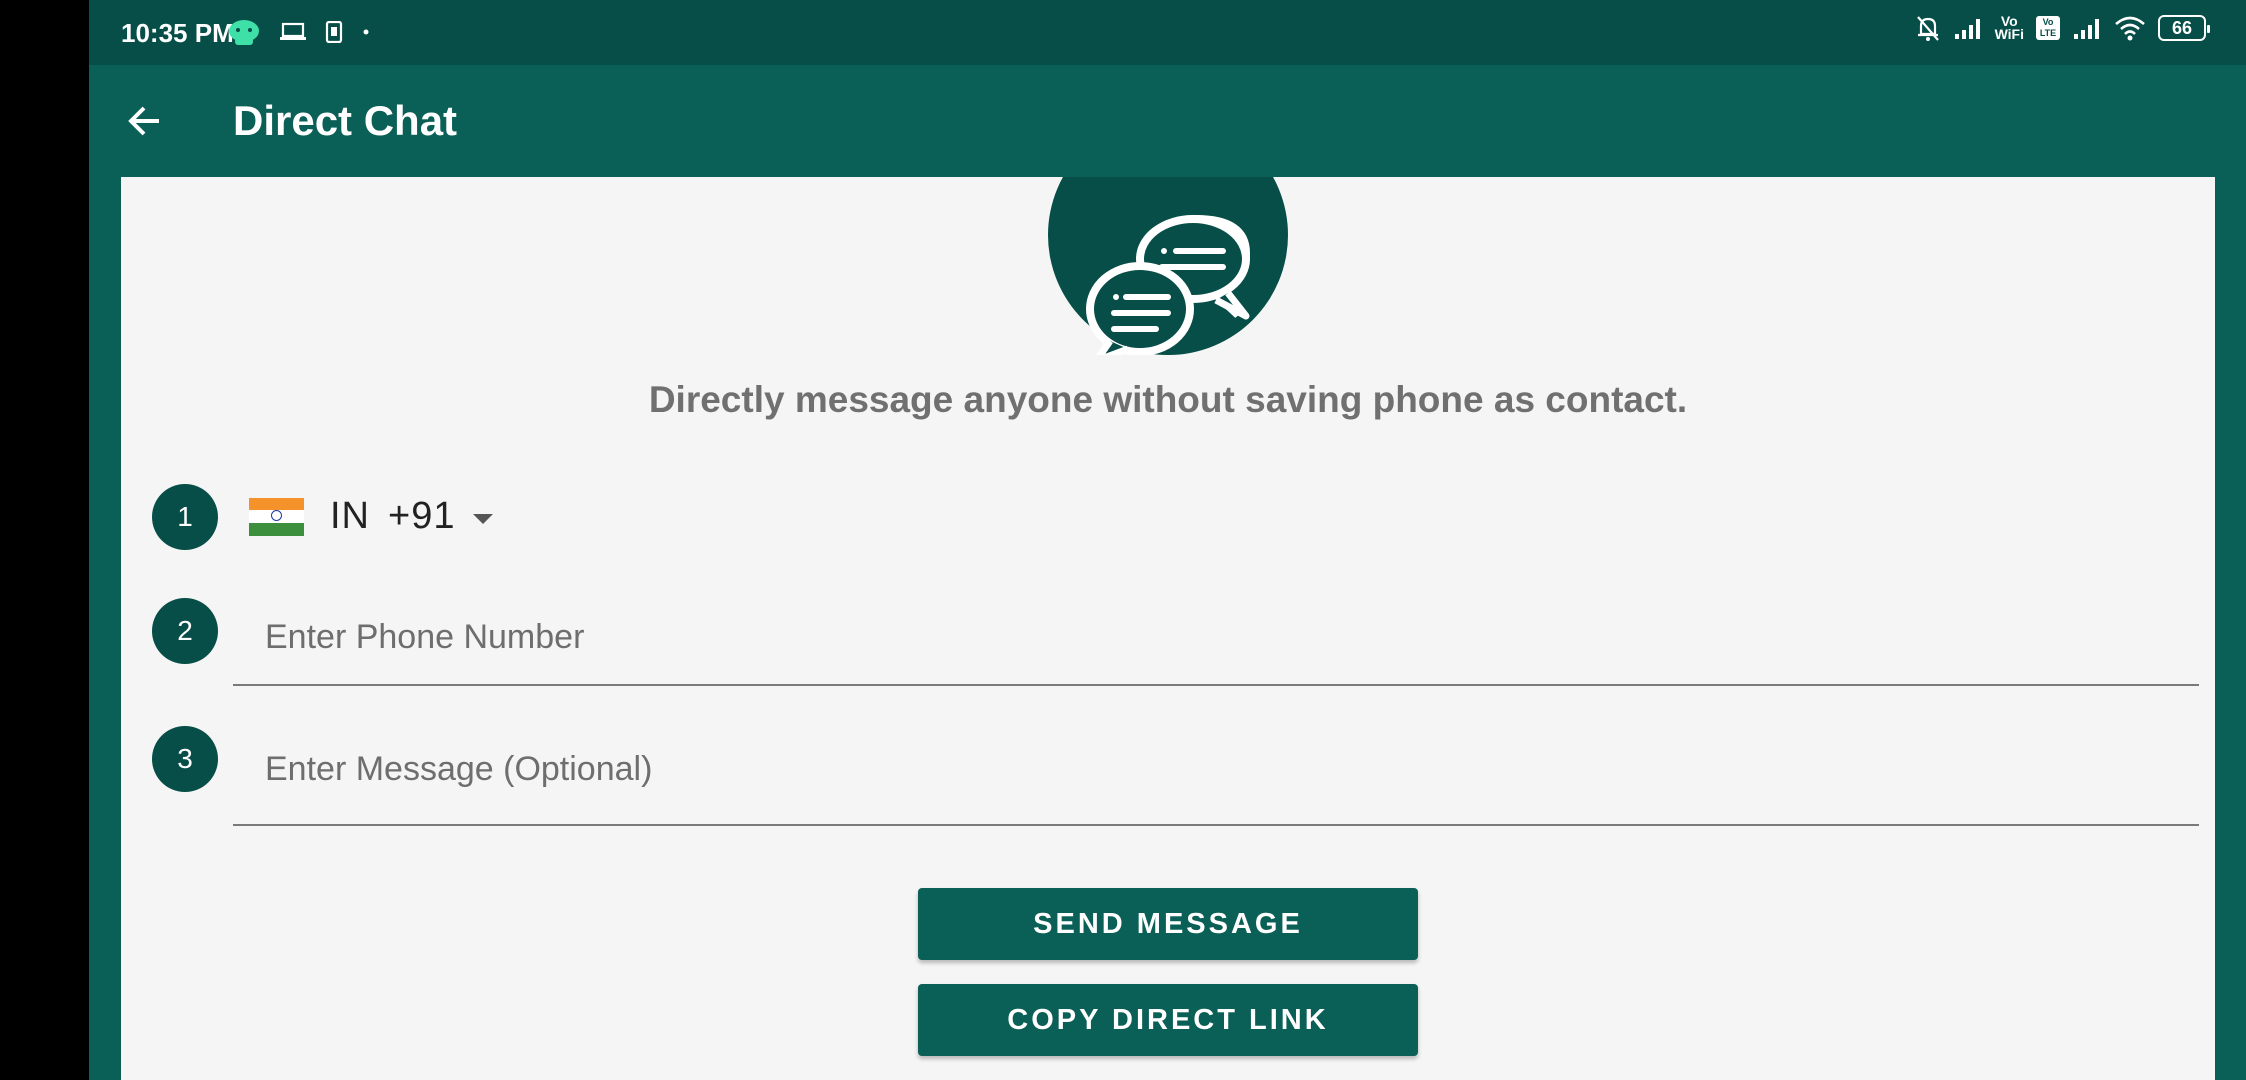  Describe the element at coordinates (293, 31) in the screenshot. I see `laptop-icon` at that location.